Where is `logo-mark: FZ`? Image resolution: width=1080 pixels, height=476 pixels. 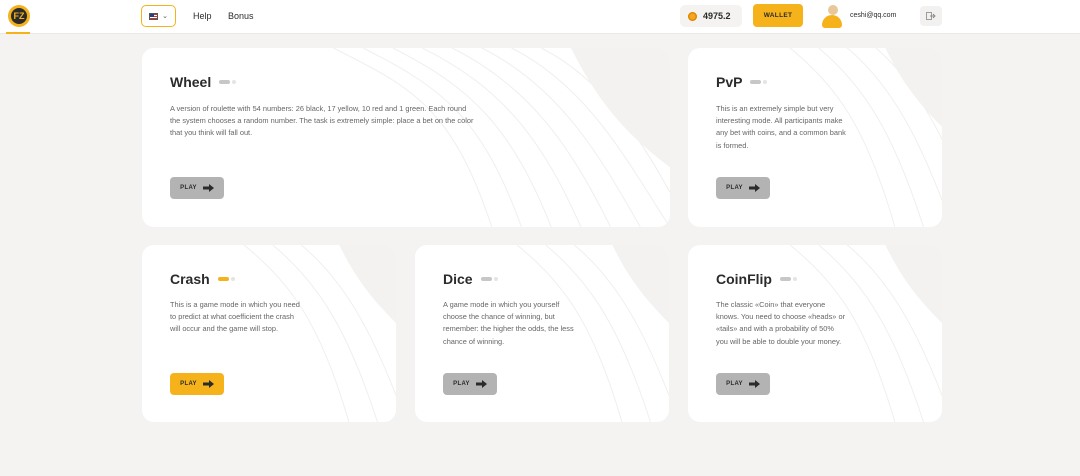 logo-mark: FZ is located at coordinates (19, 16).